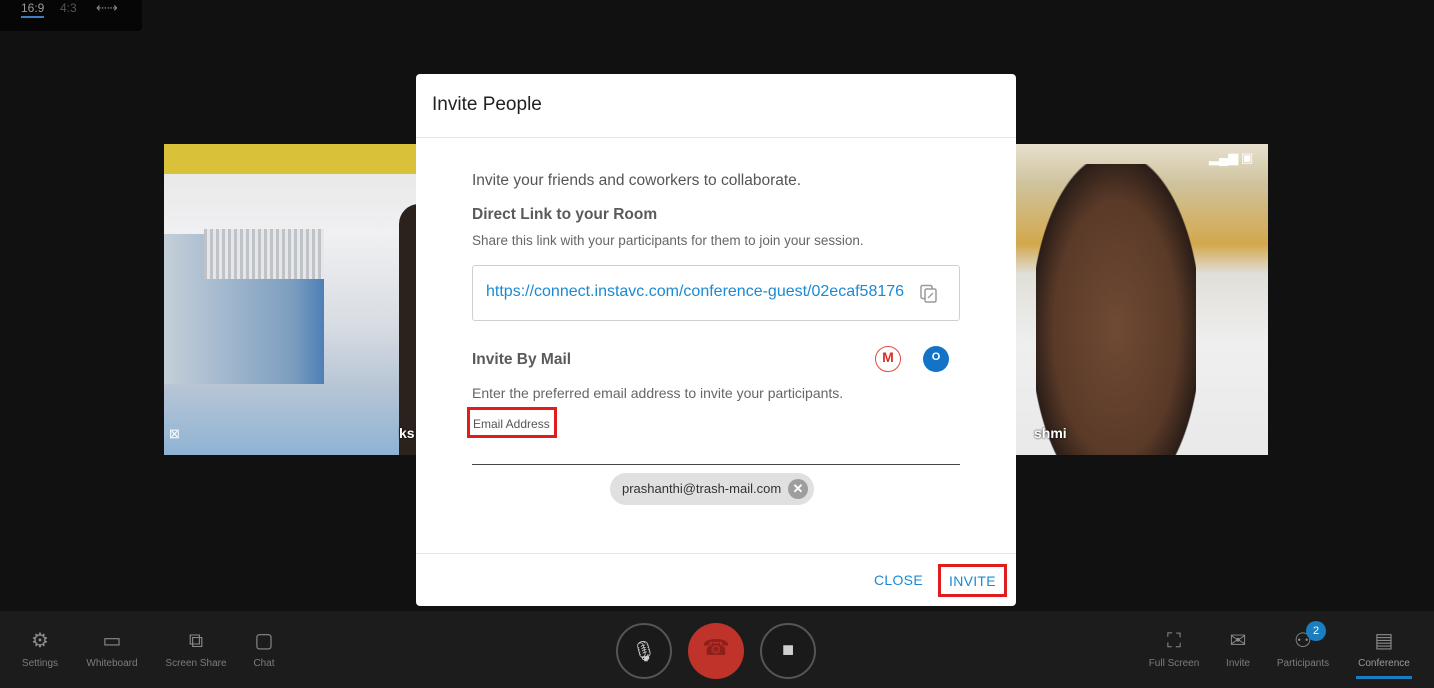 Image resolution: width=1434 pixels, height=688 pixels. I want to click on email-chip: prashanthi@trash-mail.com ✕, so click(712, 489).